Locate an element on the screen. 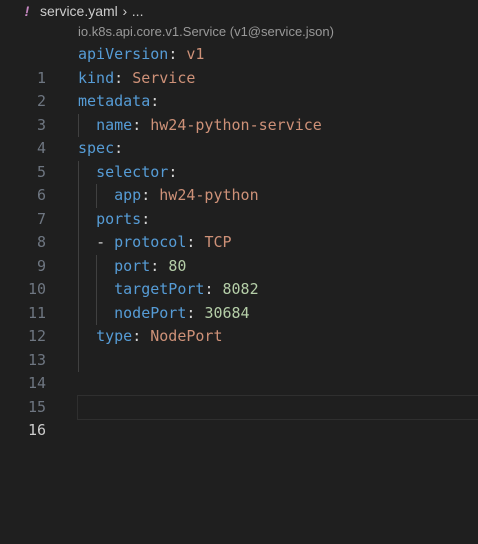  yaml-key: selector is located at coordinates (132, 171).